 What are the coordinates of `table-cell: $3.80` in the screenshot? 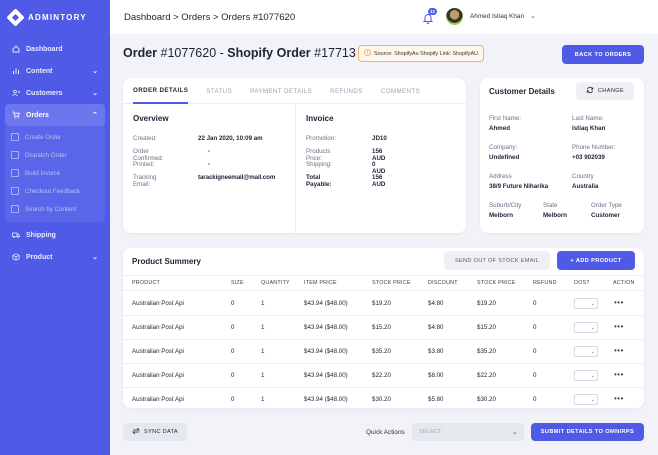 It's located at (436, 351).